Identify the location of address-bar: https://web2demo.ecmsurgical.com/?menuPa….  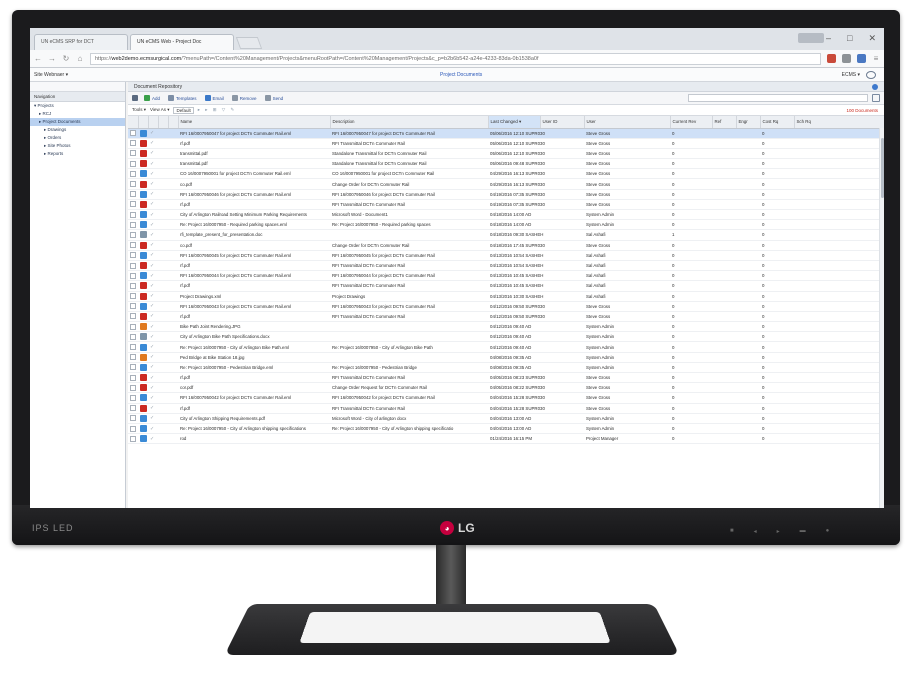
(455, 58).